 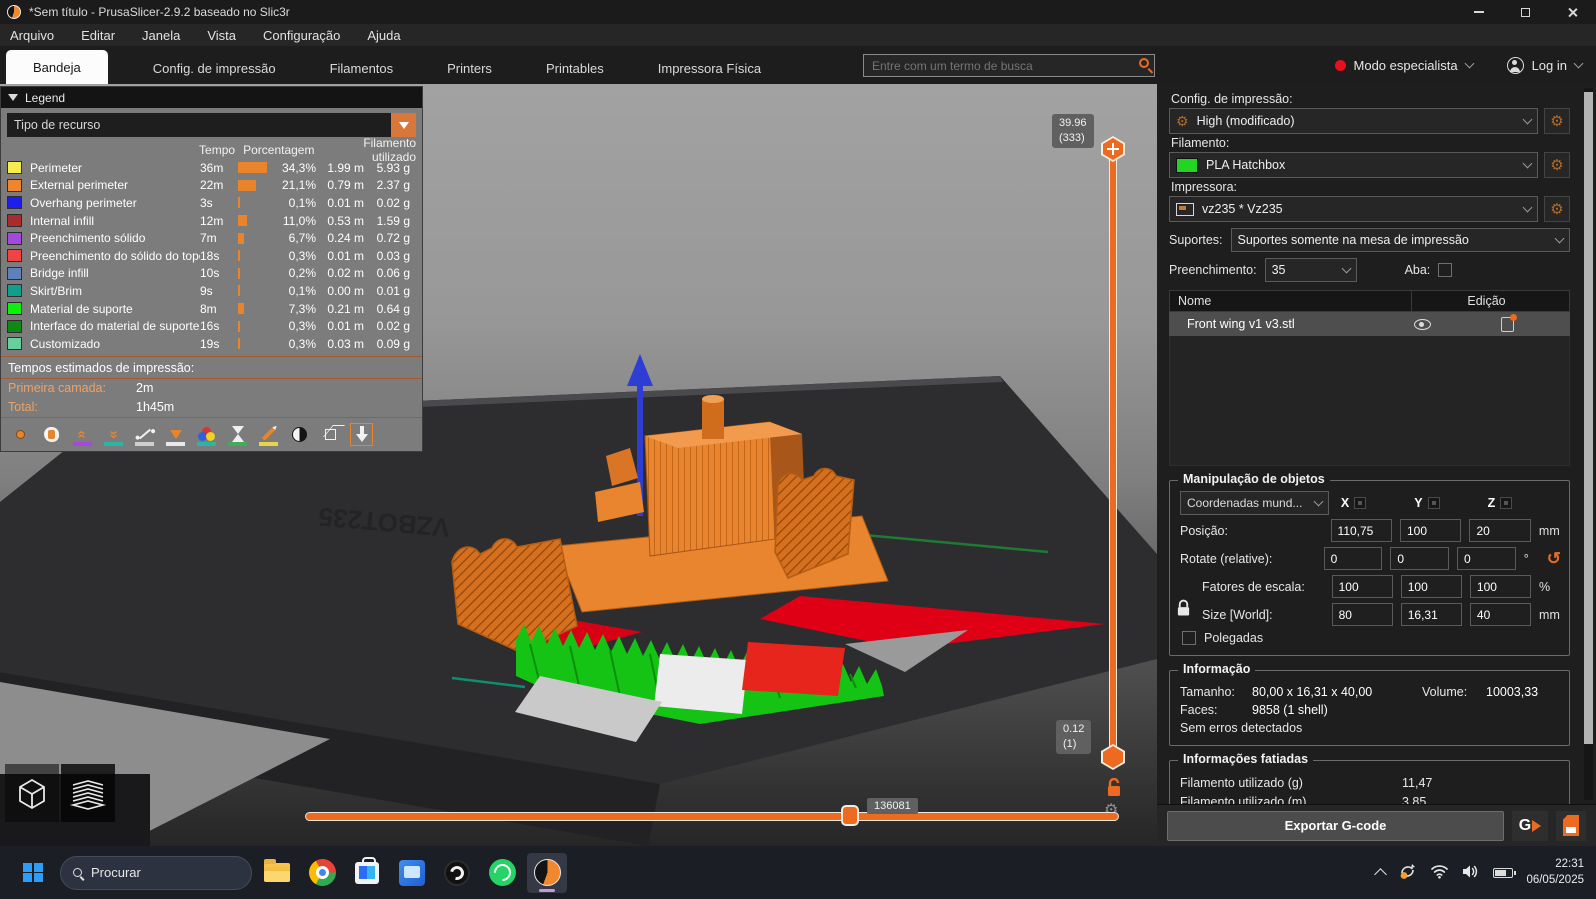 What do you see at coordinates (1335, 825) in the screenshot?
I see `export-gcode-button: Exportar G-code` at bounding box center [1335, 825].